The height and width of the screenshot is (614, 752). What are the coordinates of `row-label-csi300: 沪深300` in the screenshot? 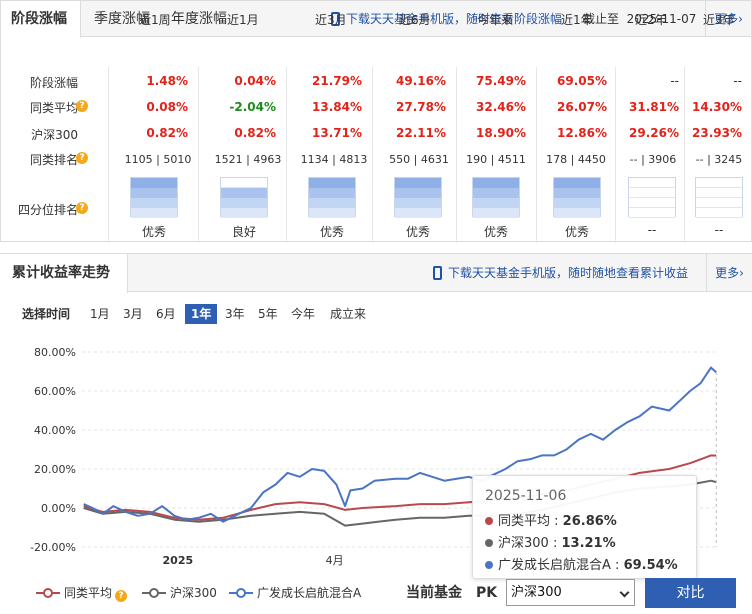 It's located at (54, 135).